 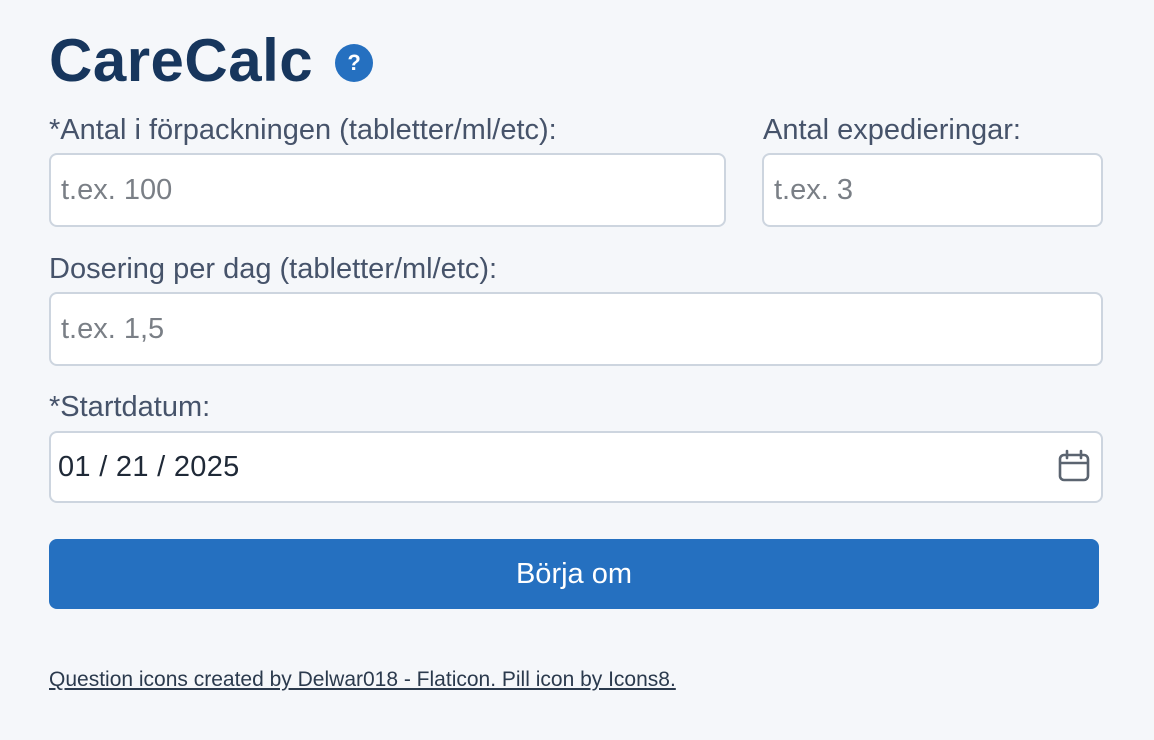 I want to click on dispensings-label: Antal expedieringar:, so click(x=892, y=130).